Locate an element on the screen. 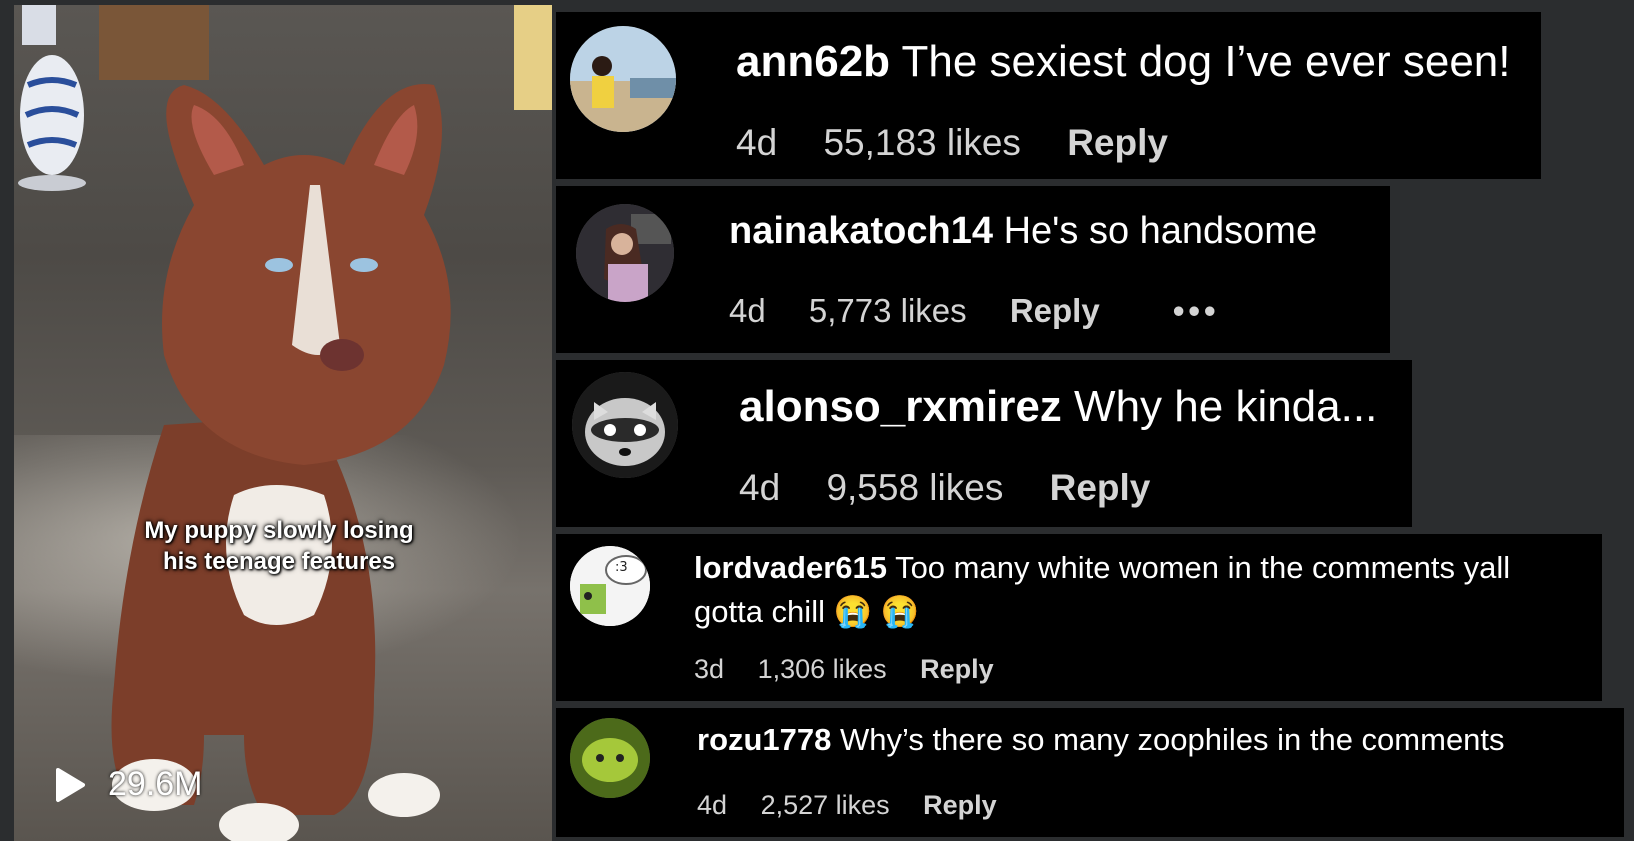 The height and width of the screenshot is (841, 1634). more-options-icon: ••• is located at coordinates (1196, 311).